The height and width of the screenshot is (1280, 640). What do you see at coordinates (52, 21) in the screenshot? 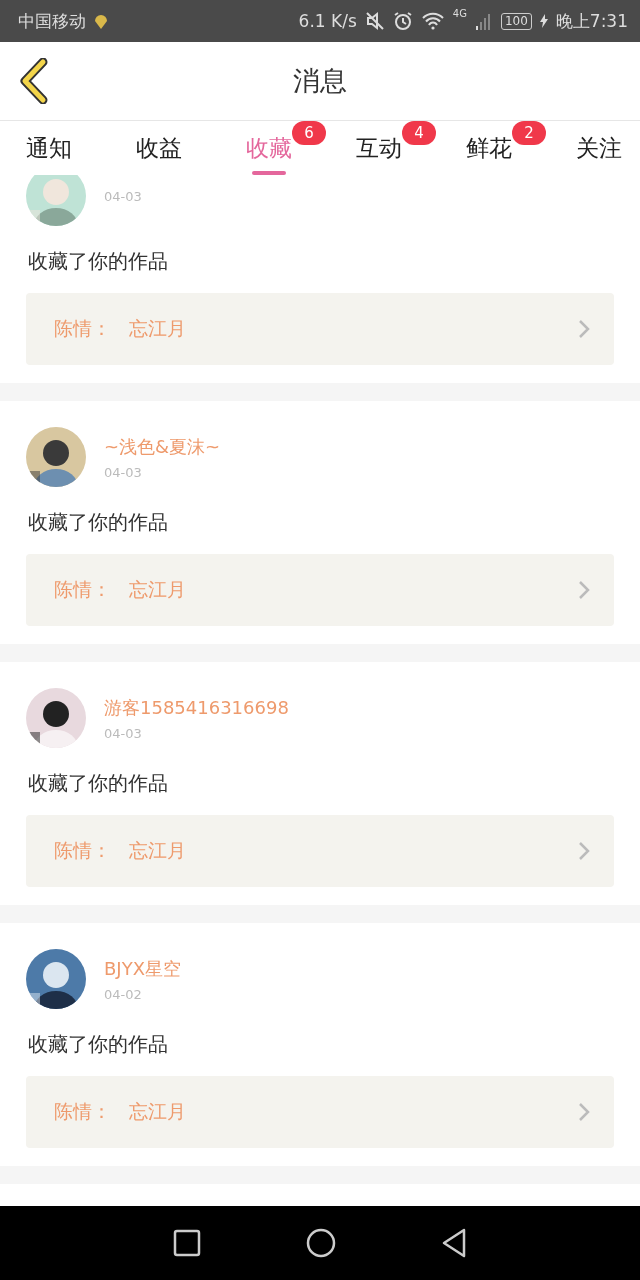
I see `carrier-text: 中国移动` at bounding box center [52, 21].